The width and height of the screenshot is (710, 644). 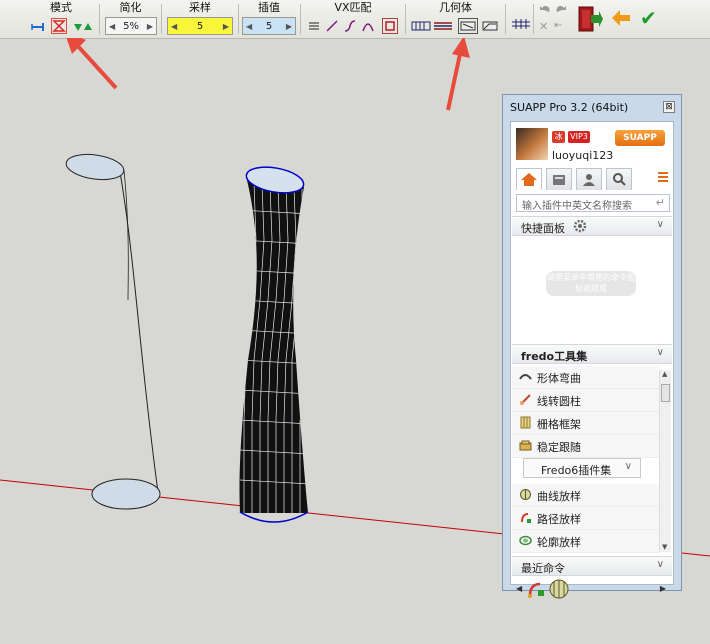 I want to click on scroll-right-icon: ▶, so click(x=663, y=588).